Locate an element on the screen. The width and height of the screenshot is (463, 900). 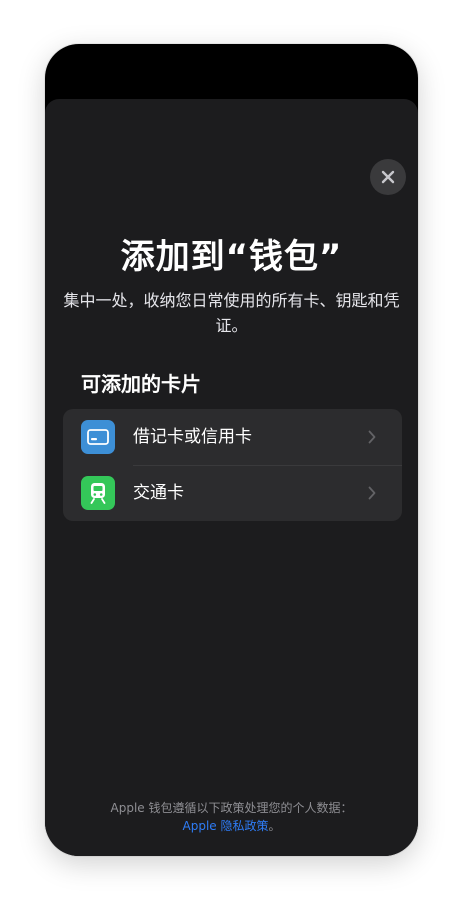
list-item-label: 借记卡或信用卡 is located at coordinates (192, 437).